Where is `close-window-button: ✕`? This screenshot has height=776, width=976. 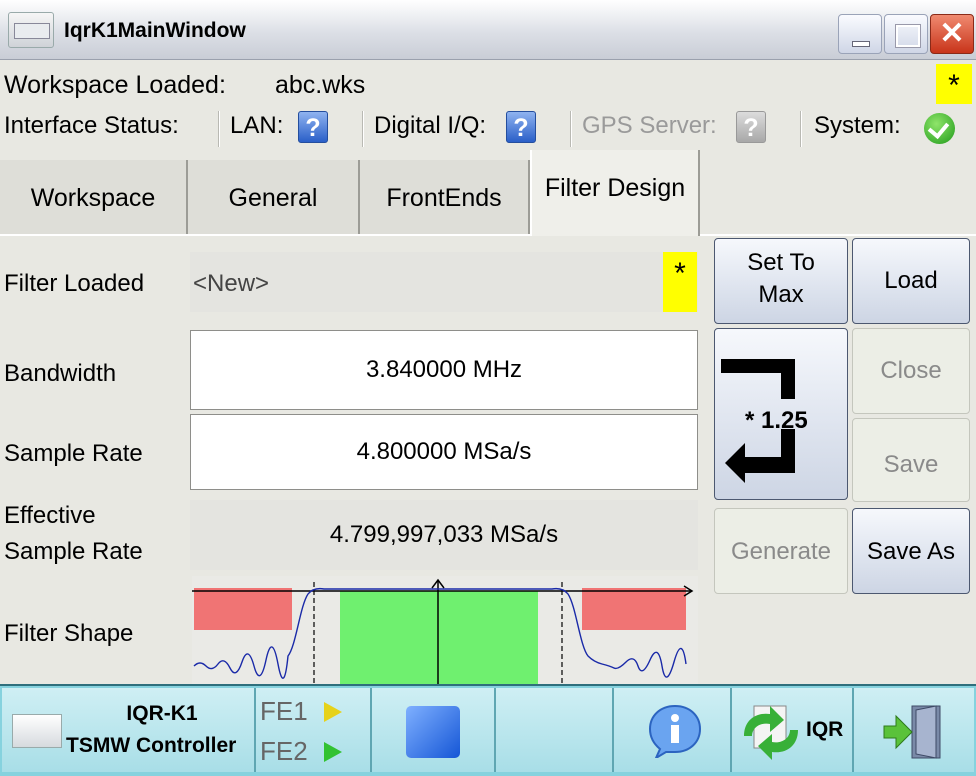 close-window-button: ✕ is located at coordinates (952, 34).